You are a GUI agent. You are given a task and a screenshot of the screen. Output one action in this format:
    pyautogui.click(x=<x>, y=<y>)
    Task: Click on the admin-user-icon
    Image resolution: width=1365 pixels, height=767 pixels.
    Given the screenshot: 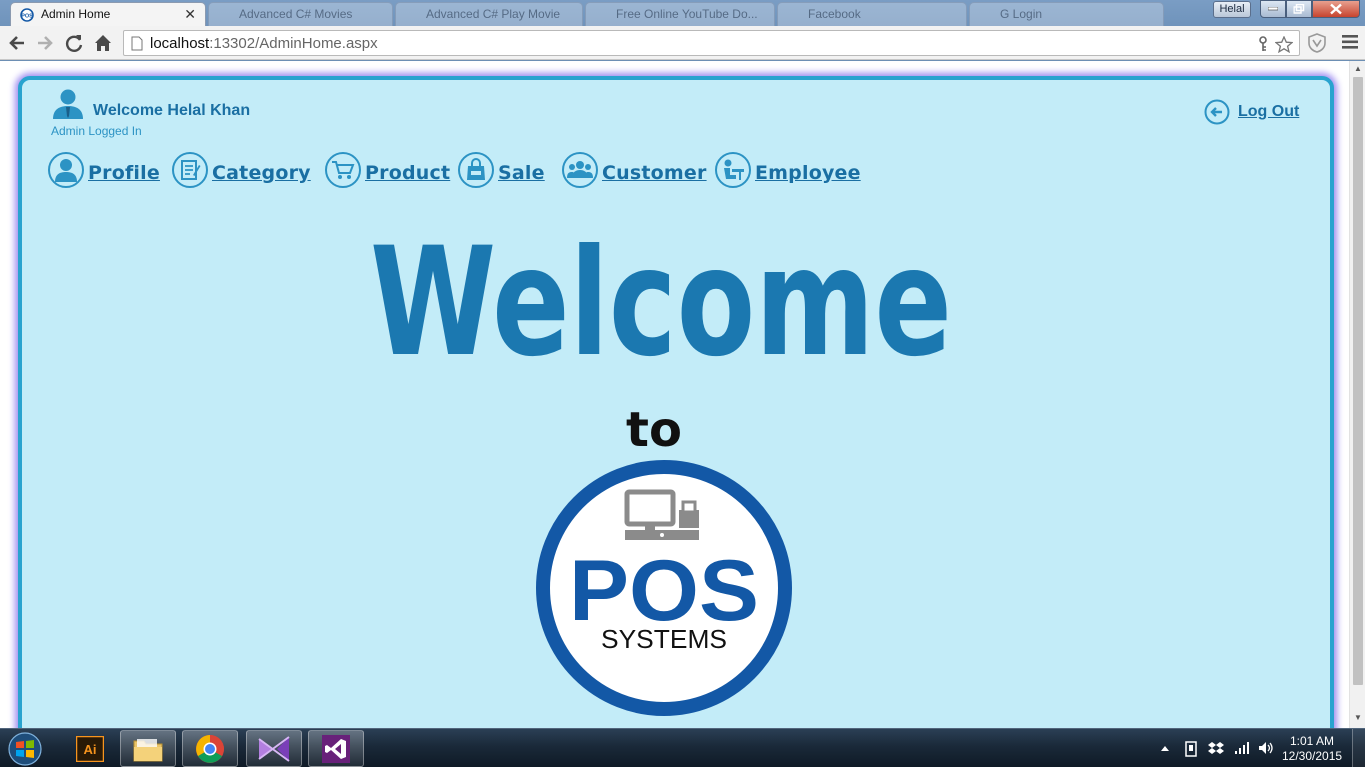 What is the action you would take?
    pyautogui.click(x=68, y=104)
    